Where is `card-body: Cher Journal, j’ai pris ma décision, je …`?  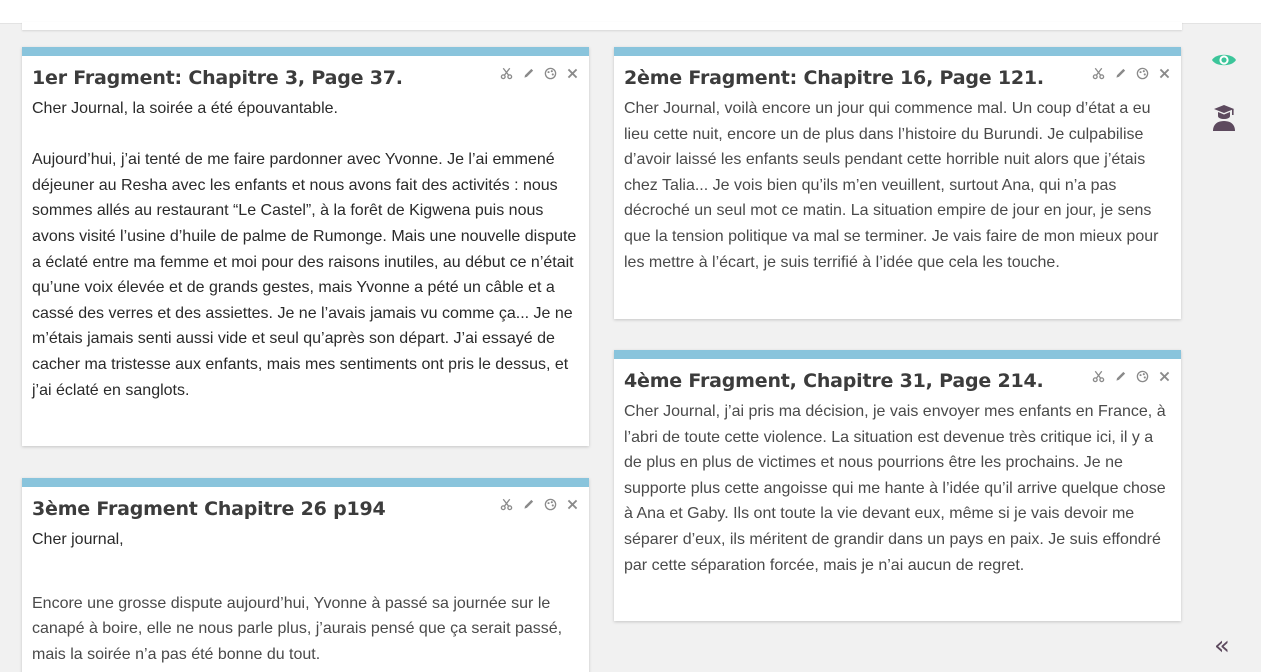 card-body: Cher Journal, j’ai pris ma décision, je … is located at coordinates (897, 488).